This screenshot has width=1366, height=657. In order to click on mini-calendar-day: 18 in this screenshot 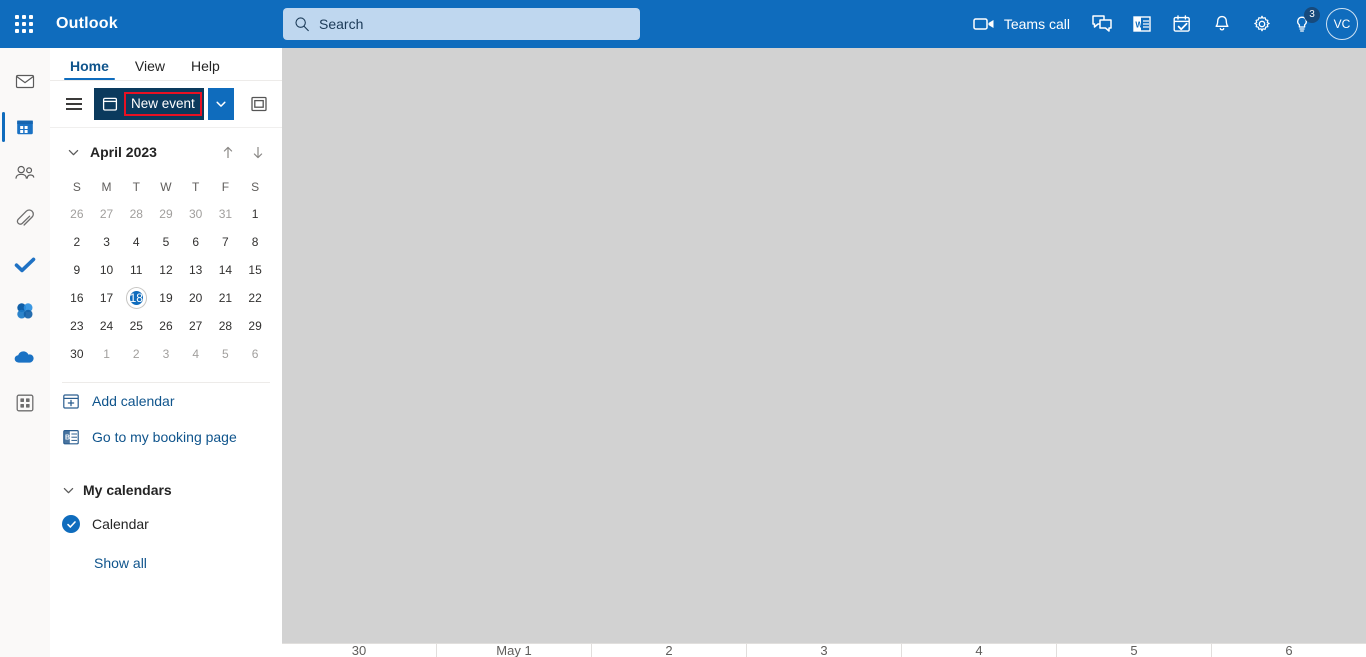, I will do `click(136, 298)`.